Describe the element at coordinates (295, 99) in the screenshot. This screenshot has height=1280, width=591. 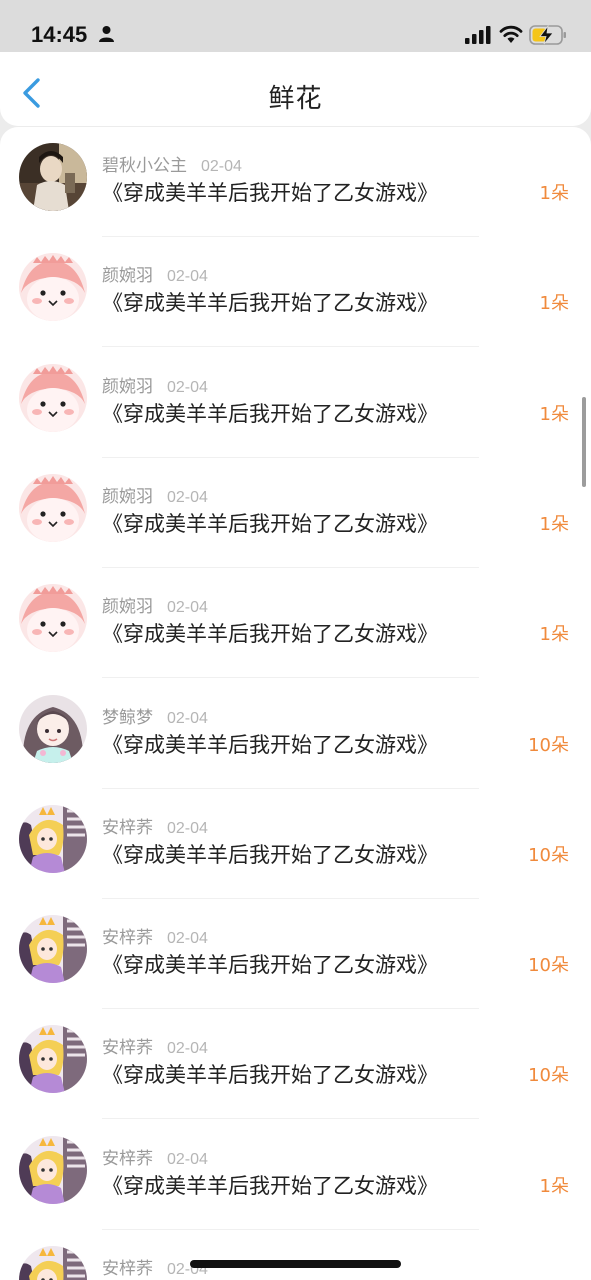
I see `page-title: 鲜花` at that location.